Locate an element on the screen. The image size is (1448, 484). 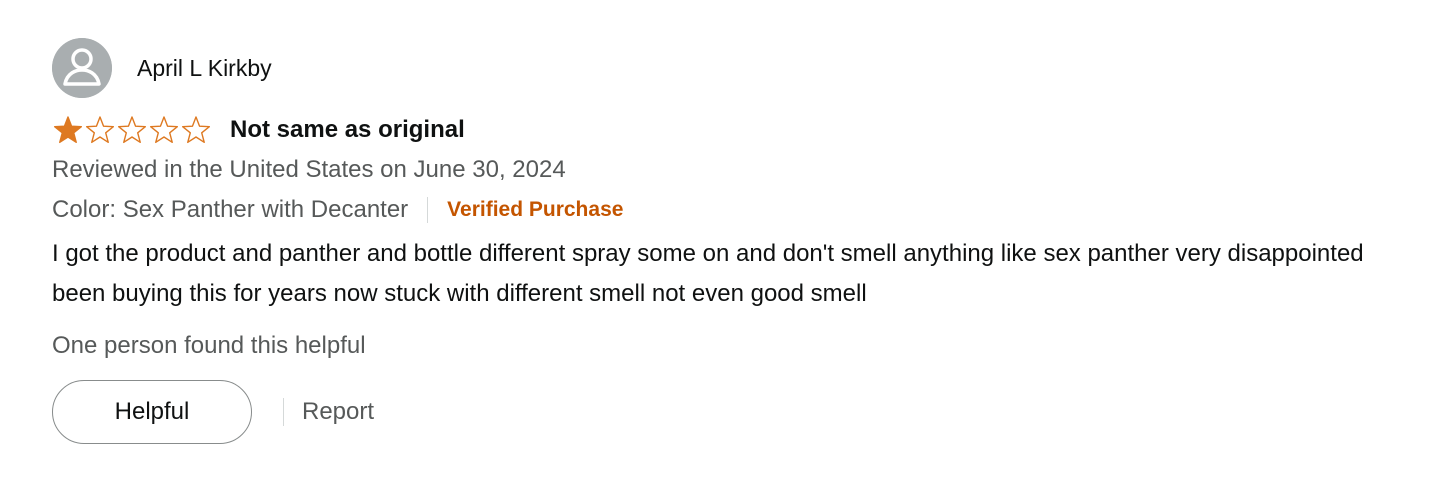
star-rating is located at coordinates (132, 130).